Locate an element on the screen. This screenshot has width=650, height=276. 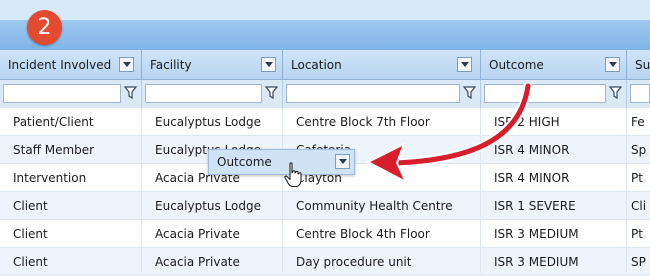
dragging-header-label: Outcome is located at coordinates (244, 162).